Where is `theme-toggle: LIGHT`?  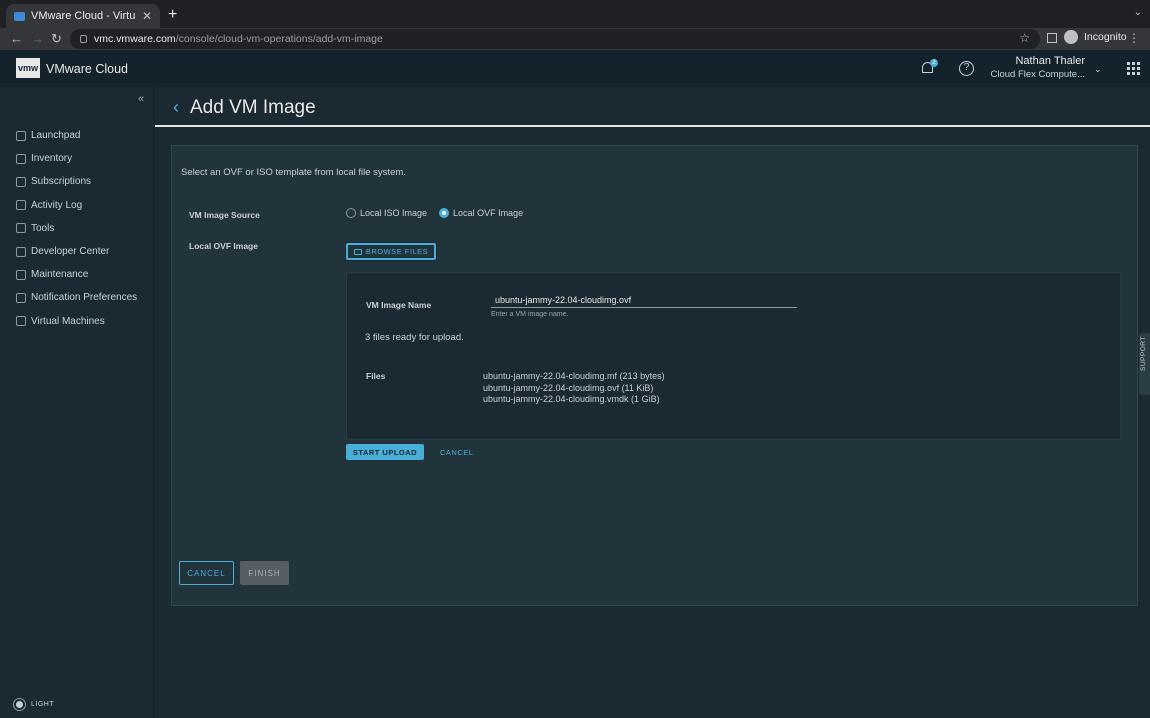 theme-toggle: LIGHT is located at coordinates (35, 704).